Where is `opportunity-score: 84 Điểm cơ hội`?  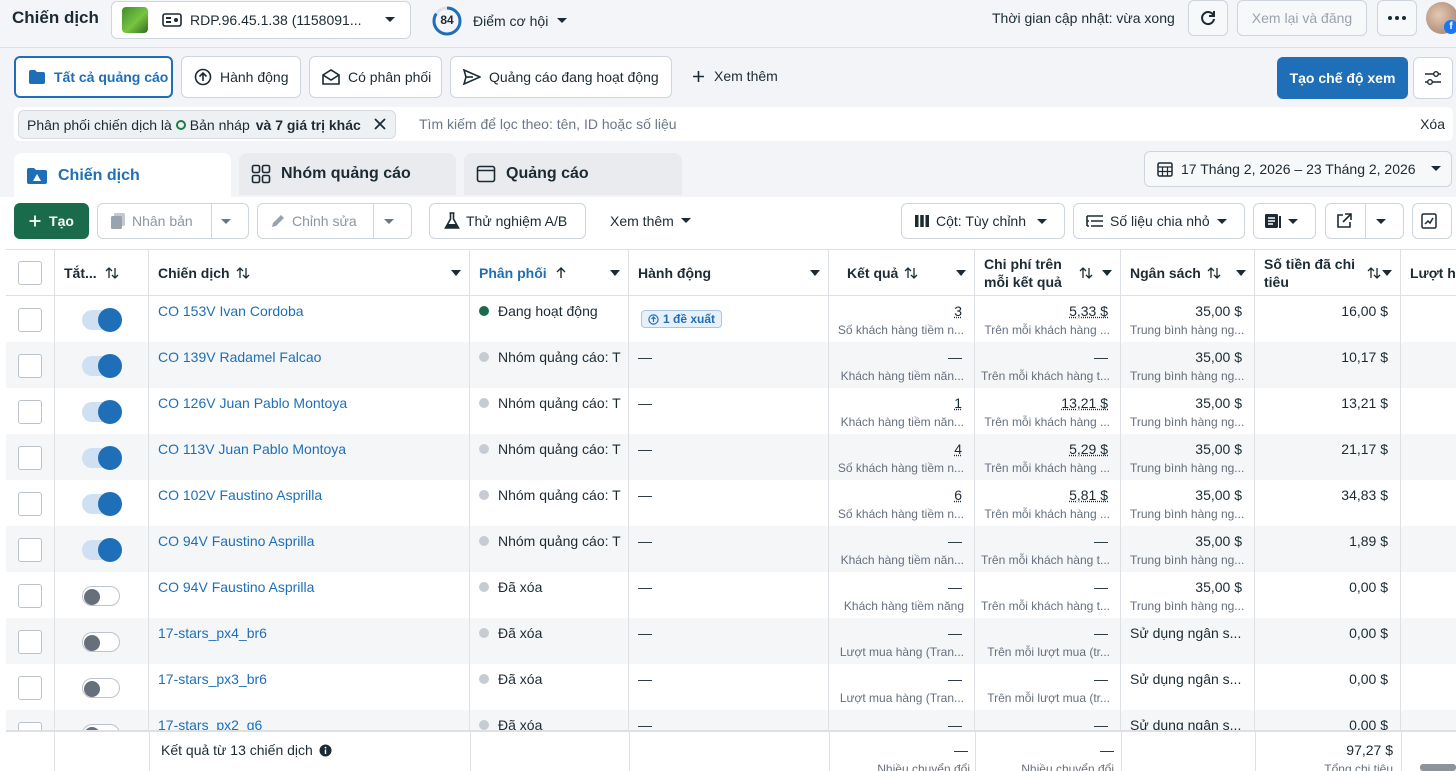
opportunity-score: 84 Điểm cơ hội is located at coordinates (499, 21).